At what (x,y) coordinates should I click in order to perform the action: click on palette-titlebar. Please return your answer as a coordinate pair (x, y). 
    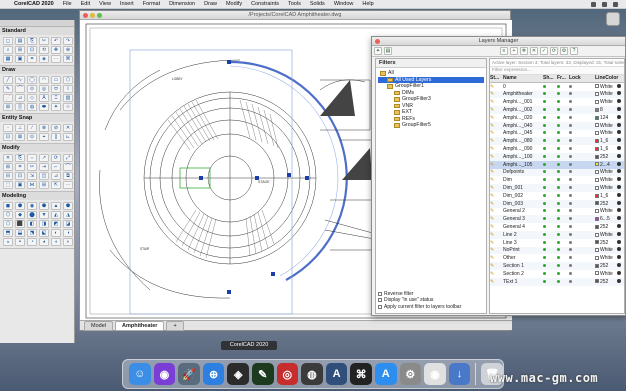
    Looking at the image, I should click on (37, 23).